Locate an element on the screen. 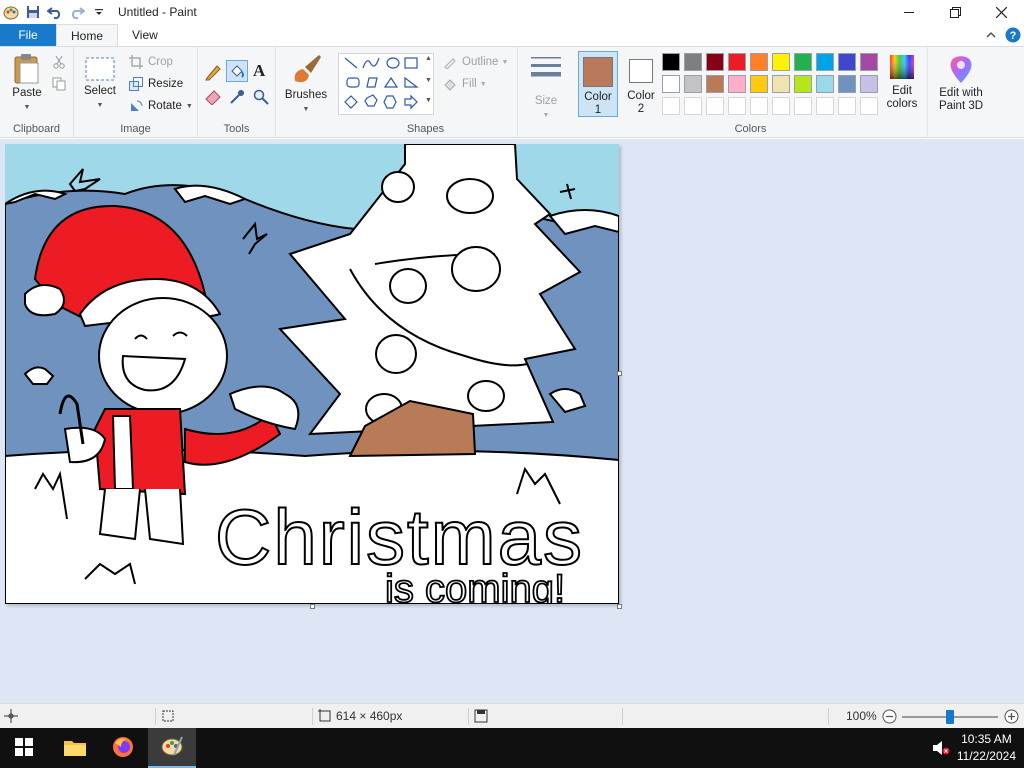 Image resolution: width=1024 pixels, height=768 pixels. shapes-expand-icon: ▼ is located at coordinates (428, 100).